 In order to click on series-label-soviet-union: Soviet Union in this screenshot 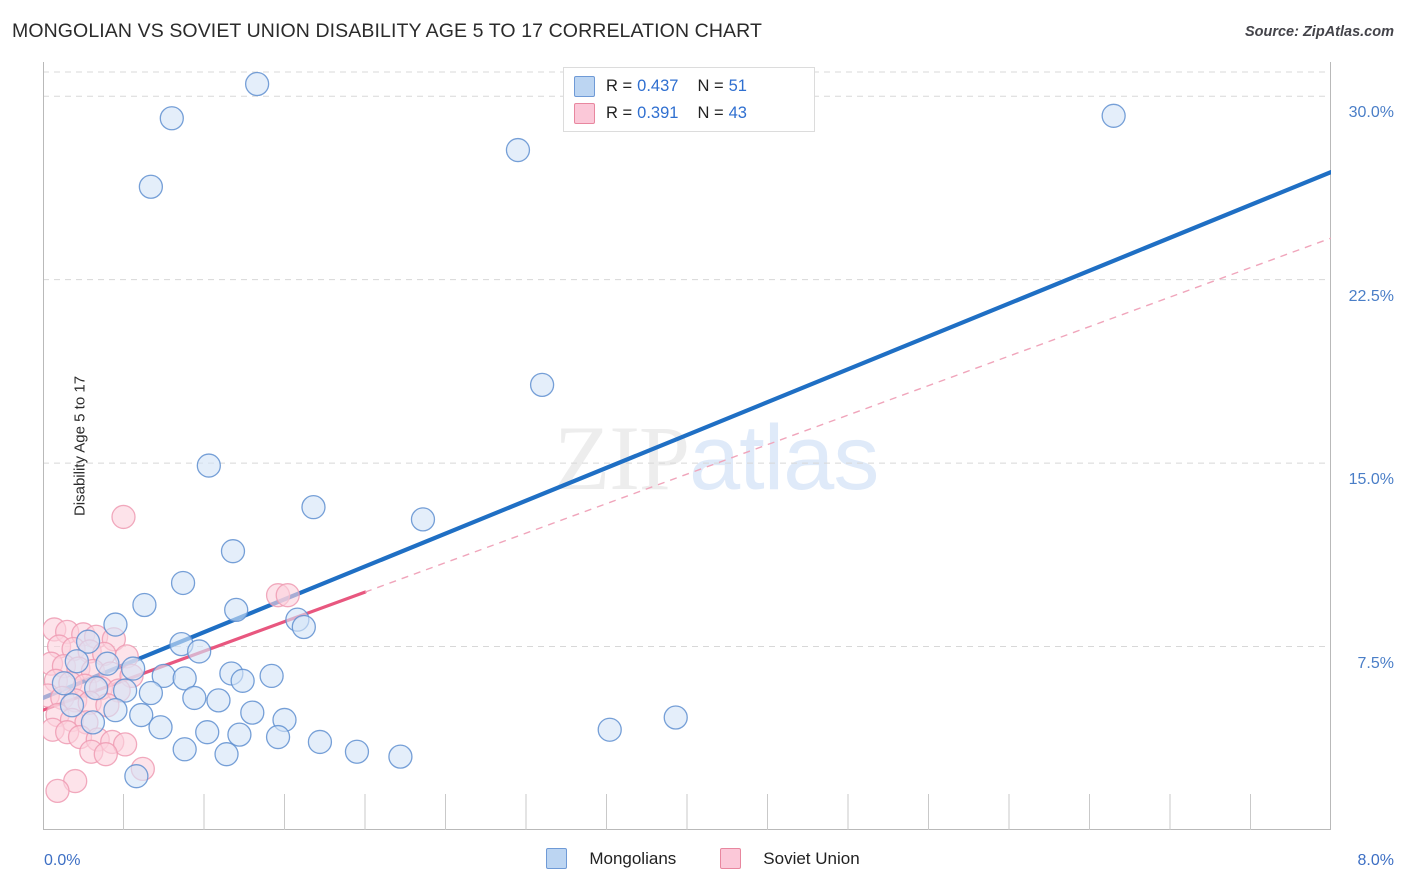, I will do `click(811, 858)`.